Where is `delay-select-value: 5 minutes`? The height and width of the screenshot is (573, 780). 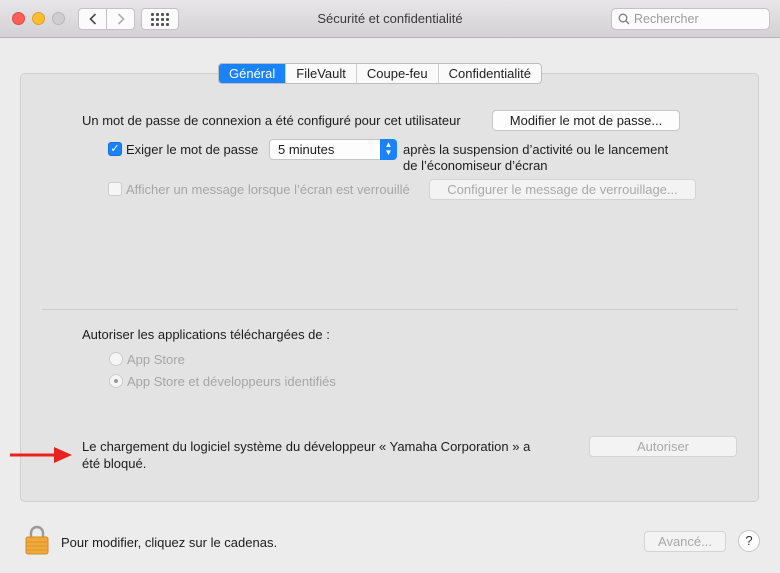 delay-select-value: 5 minutes is located at coordinates (306, 149).